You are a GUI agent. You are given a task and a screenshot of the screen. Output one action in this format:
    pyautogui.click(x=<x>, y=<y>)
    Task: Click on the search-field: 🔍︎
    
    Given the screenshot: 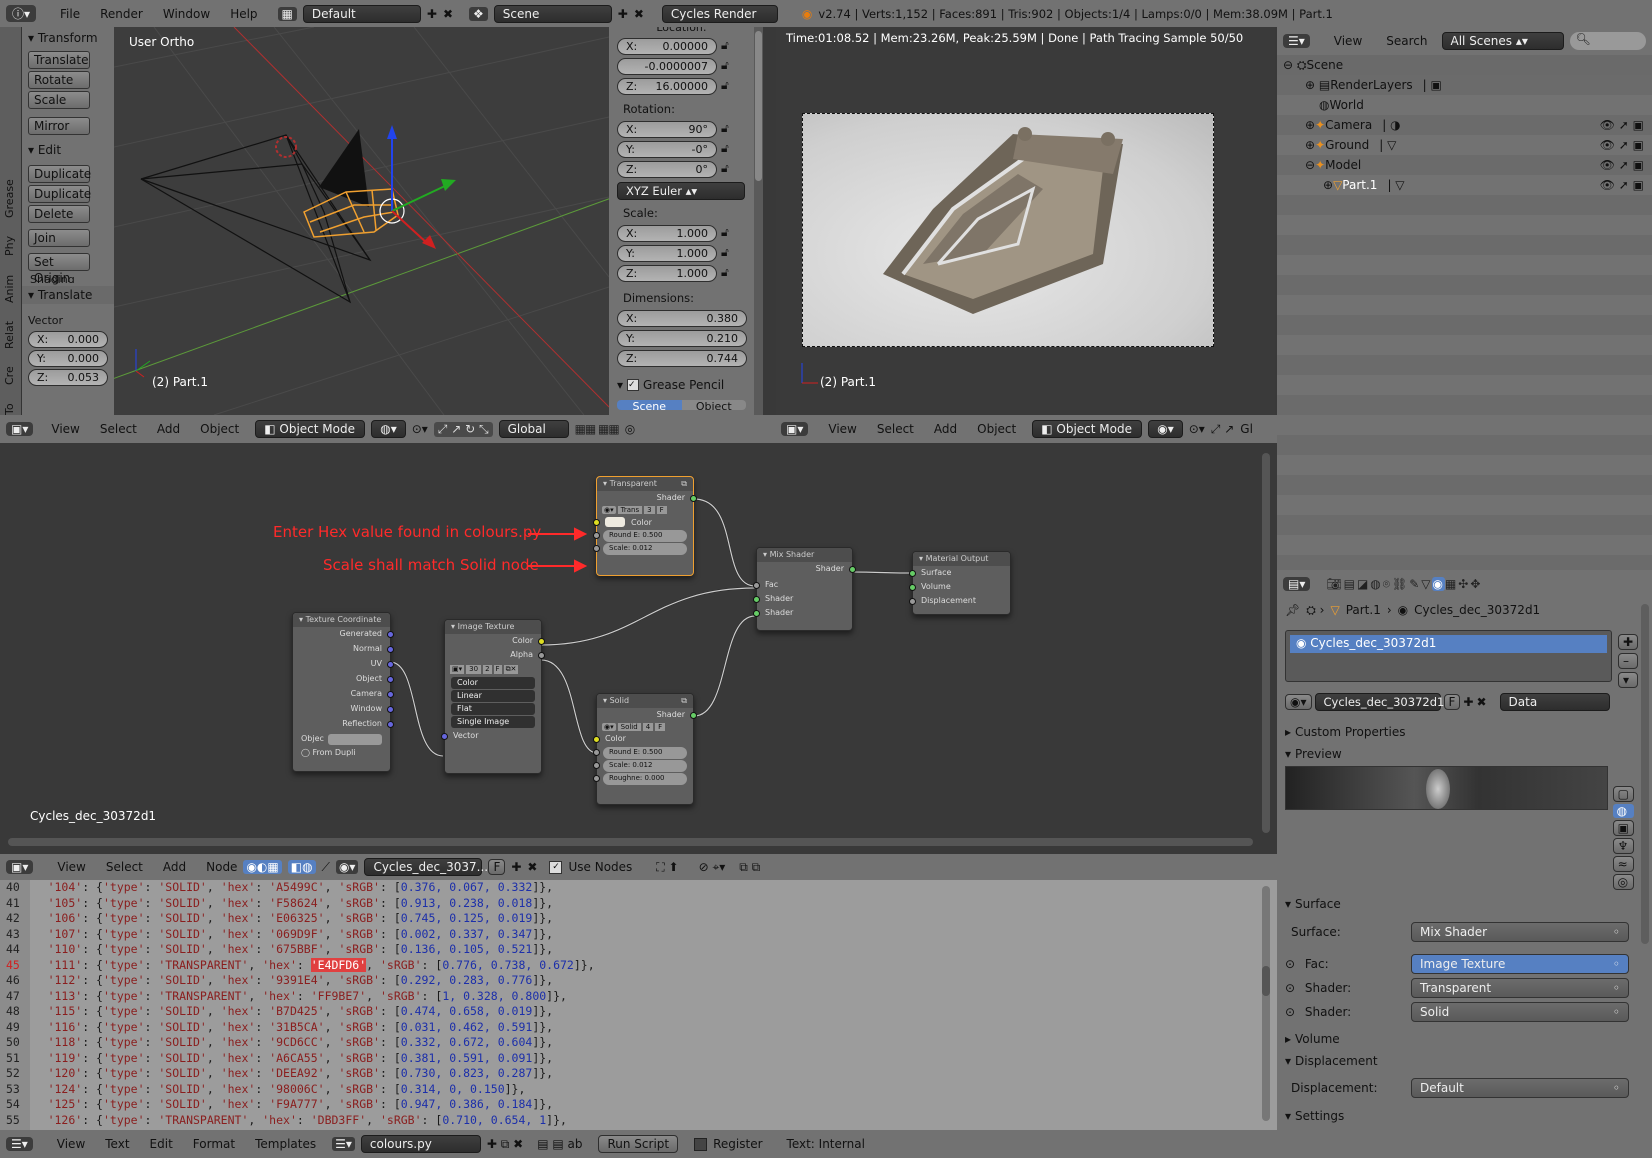 What is the action you would take?
    pyautogui.click(x=1607, y=41)
    